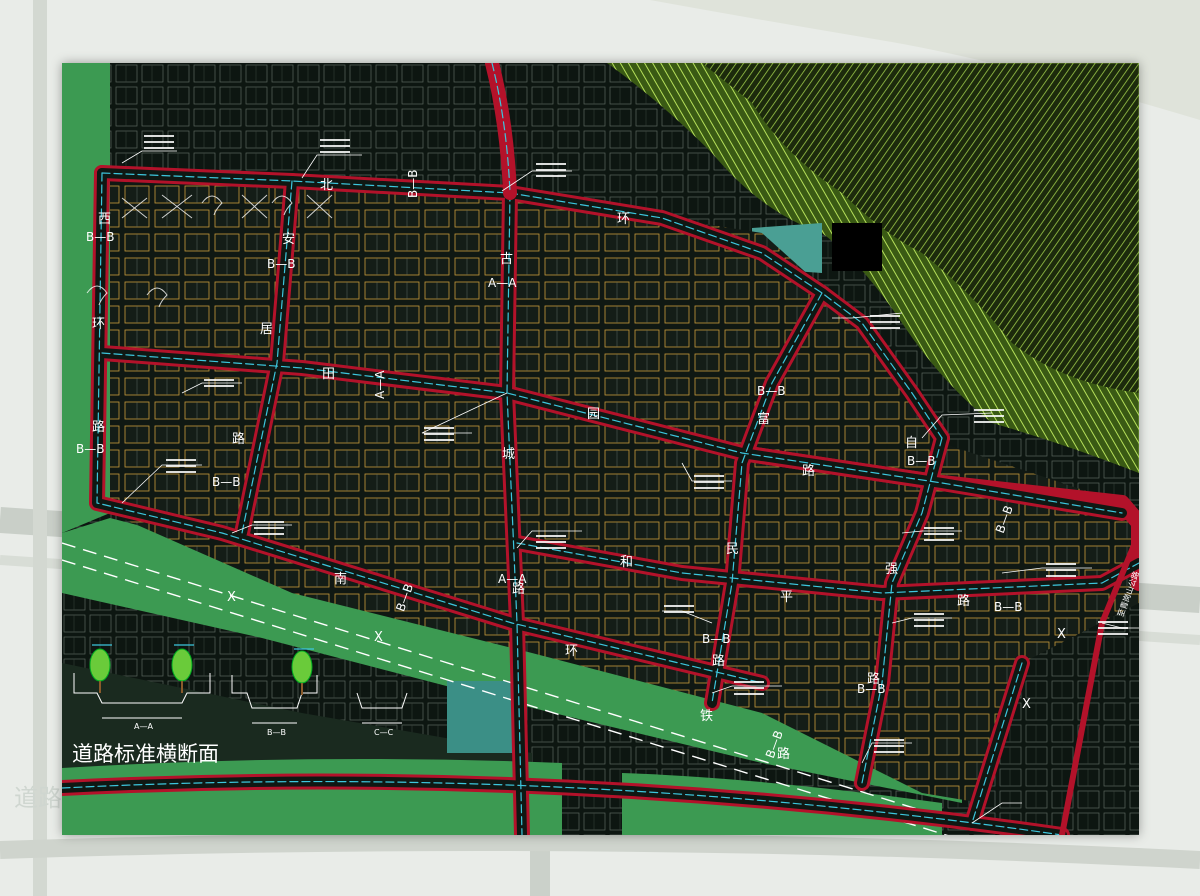  Describe the element at coordinates (626, 562) in the screenshot. I see `road-label-heping-1: 和` at that location.